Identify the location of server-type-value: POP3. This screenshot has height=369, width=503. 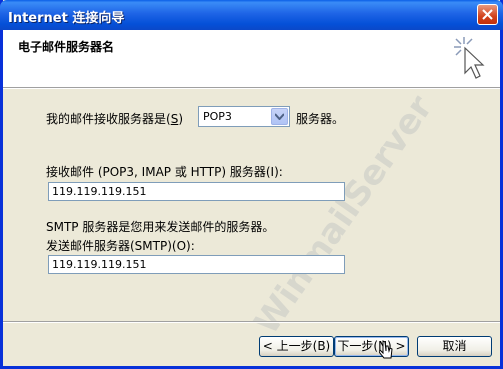
(217, 116).